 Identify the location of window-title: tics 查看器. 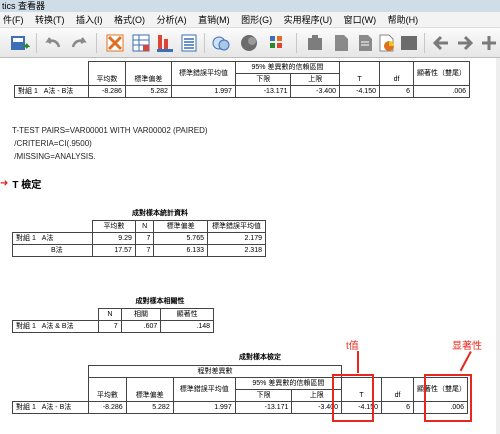
(250, 6).